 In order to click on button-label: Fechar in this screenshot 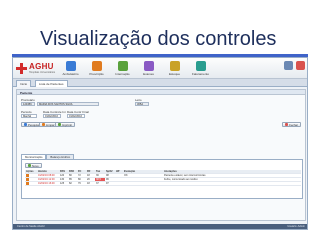, I will do `click(293, 124)`.